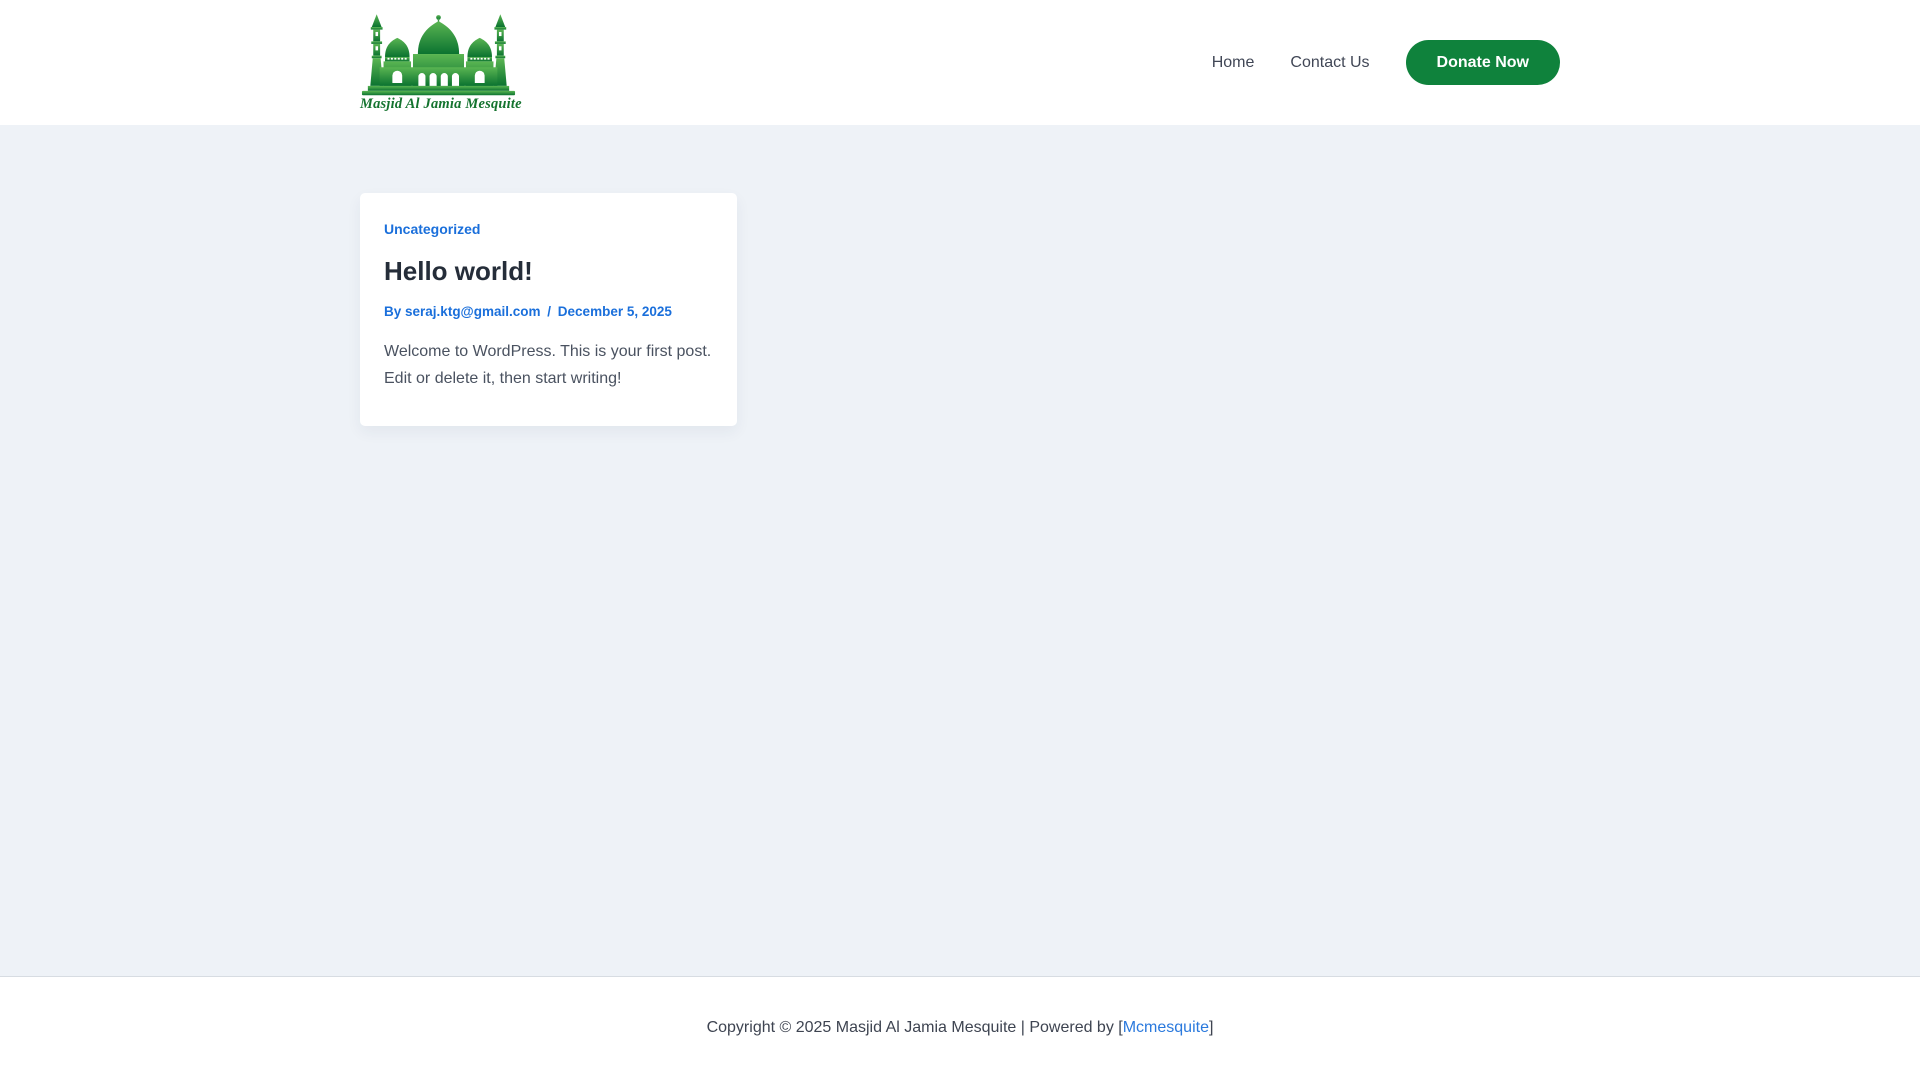  What do you see at coordinates (548, 271) in the screenshot?
I see `post-title: Hello world!` at bounding box center [548, 271].